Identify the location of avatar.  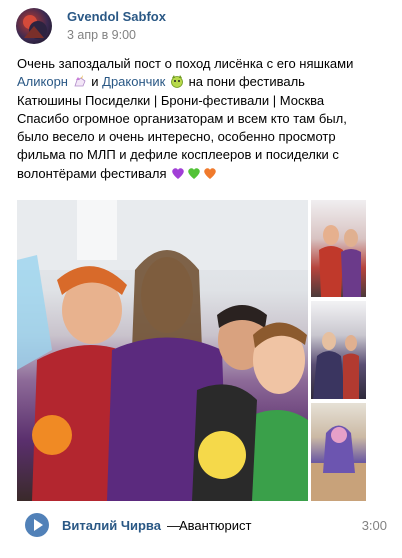
(34, 26).